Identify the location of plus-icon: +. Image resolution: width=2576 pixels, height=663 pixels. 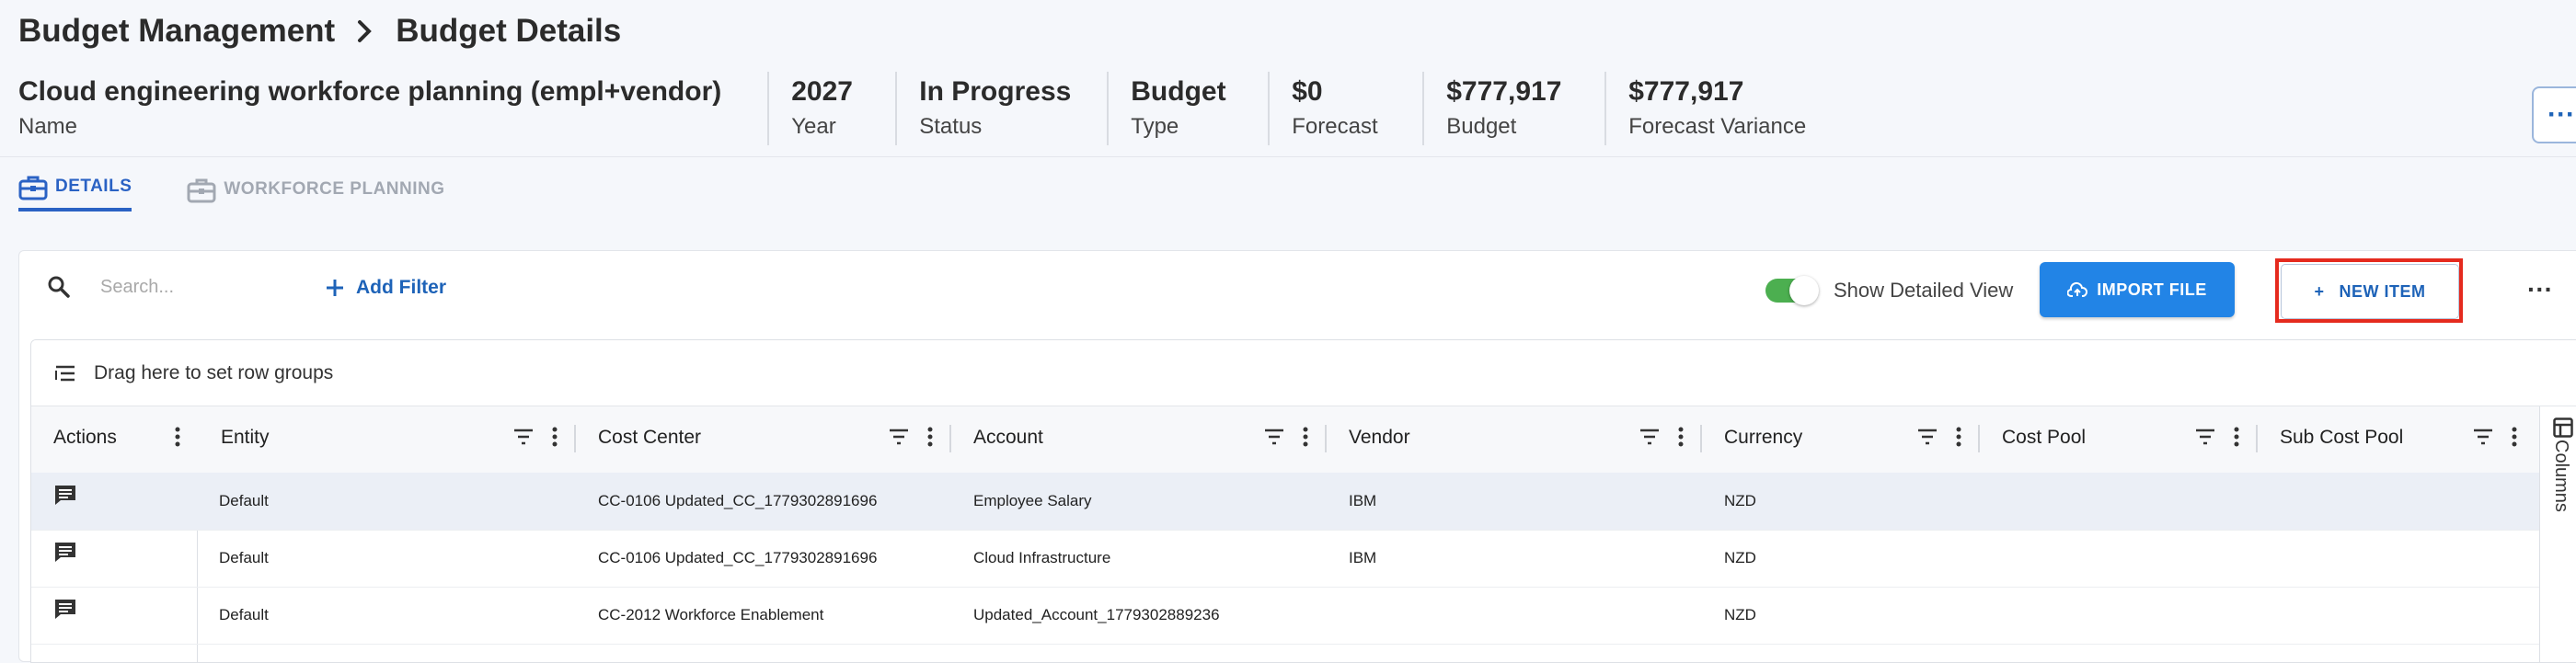
(2319, 291).